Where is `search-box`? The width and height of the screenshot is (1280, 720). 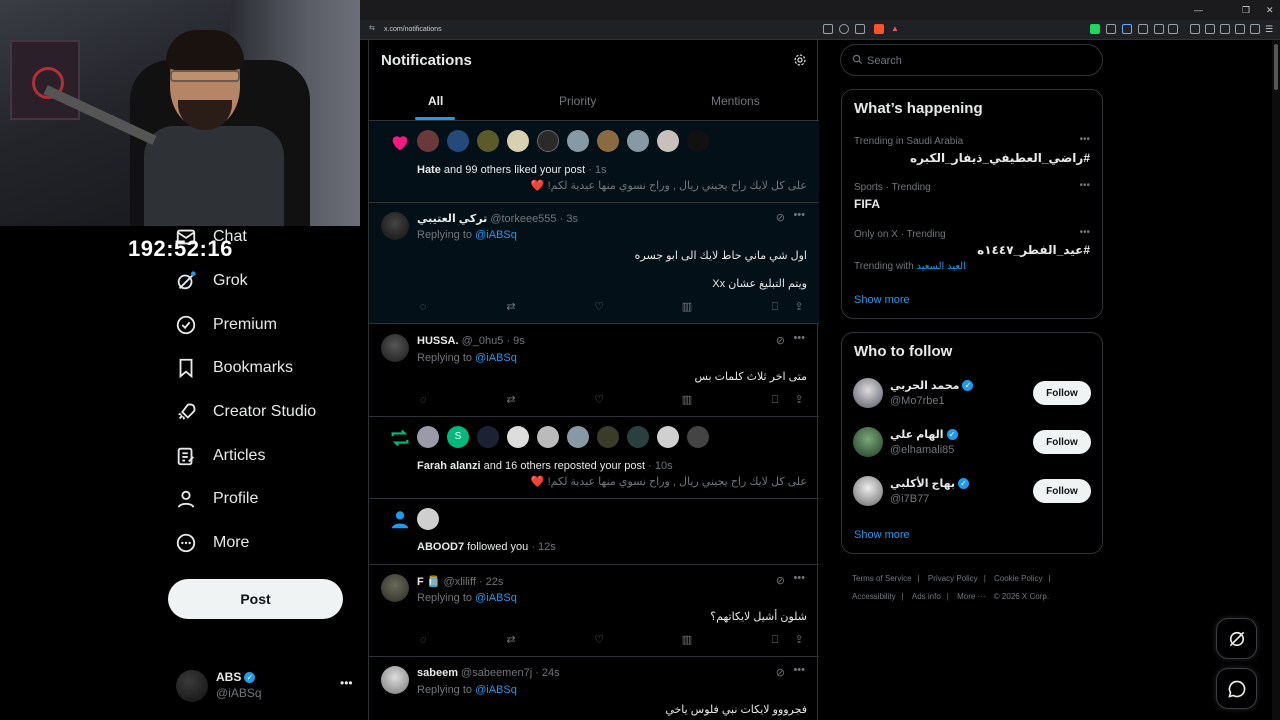 search-box is located at coordinates (971, 60).